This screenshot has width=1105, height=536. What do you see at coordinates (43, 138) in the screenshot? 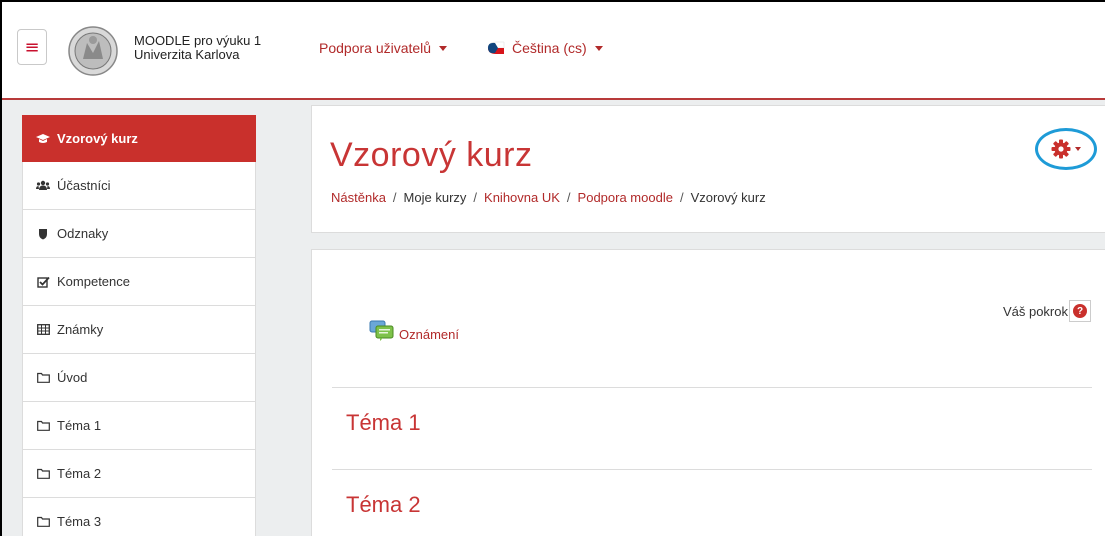
I see `graduation-cap-icon` at bounding box center [43, 138].